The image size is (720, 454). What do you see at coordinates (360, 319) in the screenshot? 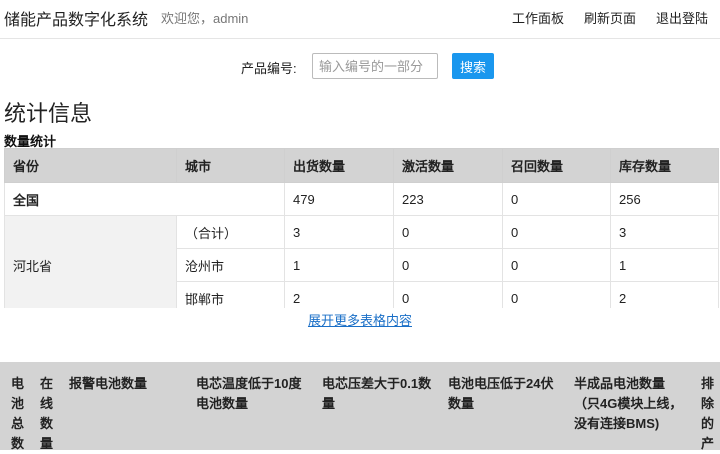
I see `expand-table-link: 展开更多表格内容` at bounding box center [360, 319].